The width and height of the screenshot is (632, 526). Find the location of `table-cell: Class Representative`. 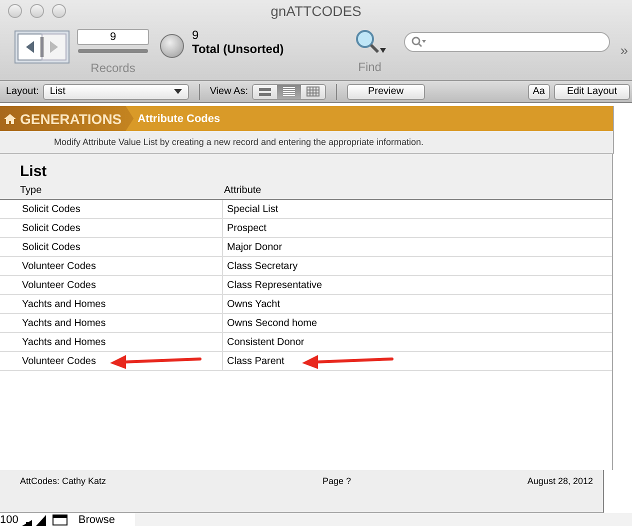

table-cell: Class Representative is located at coordinates (274, 285).